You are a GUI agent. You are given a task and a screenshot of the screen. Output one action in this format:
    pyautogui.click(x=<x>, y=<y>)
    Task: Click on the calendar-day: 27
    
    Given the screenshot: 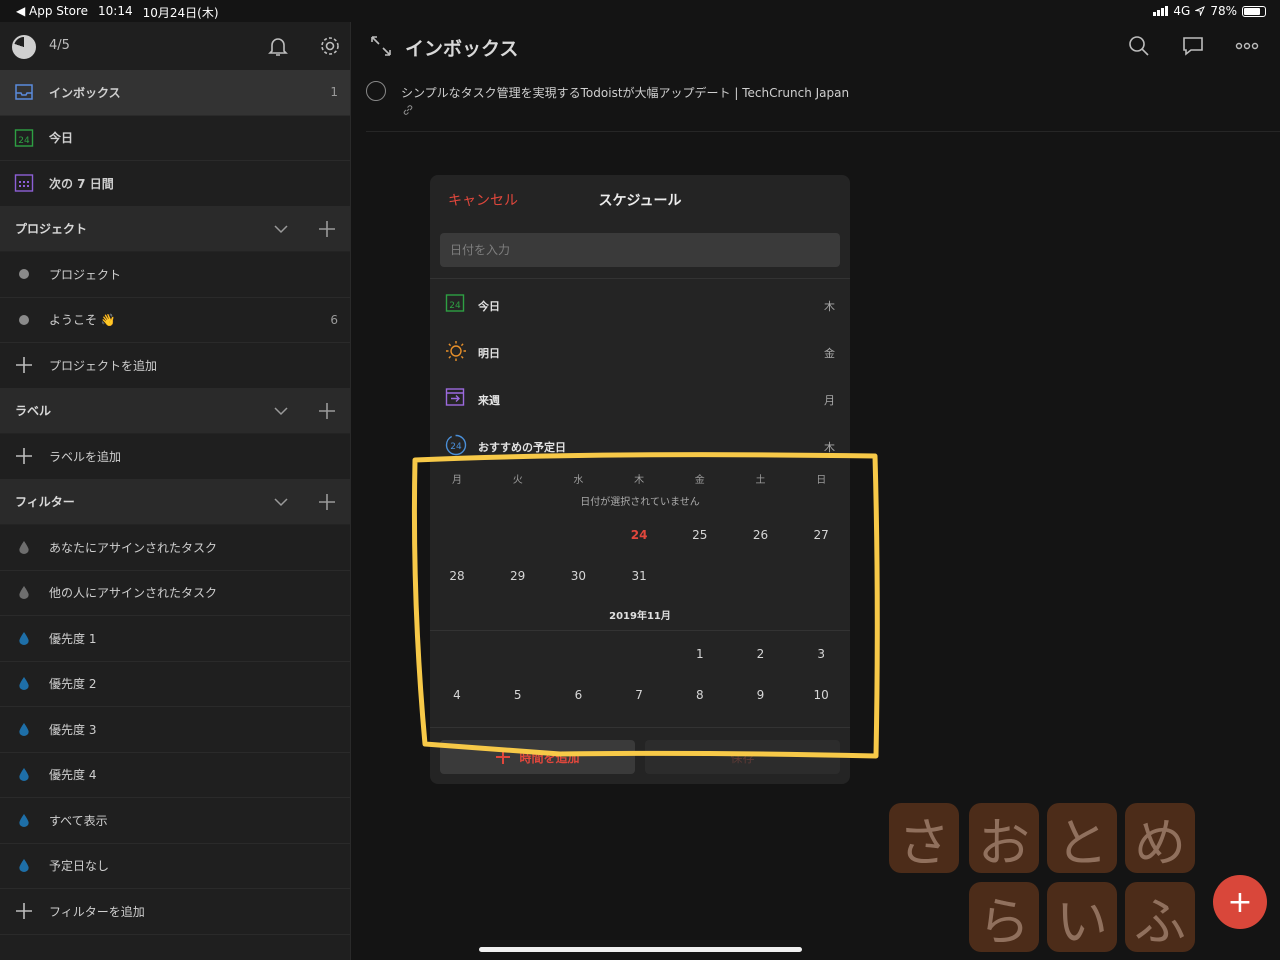 What is the action you would take?
    pyautogui.click(x=820, y=535)
    